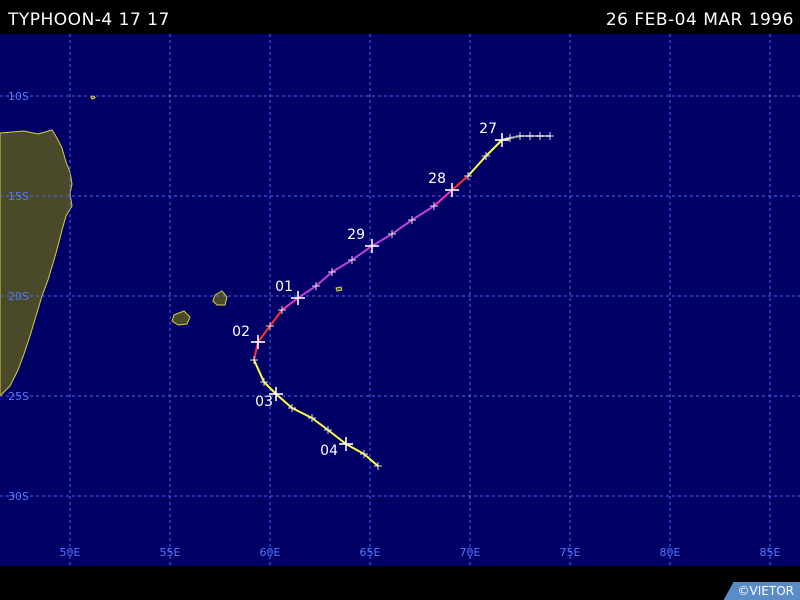 This screenshot has height=600, width=800. Describe the element at coordinates (329, 451) in the screenshot. I see `day-label: 04` at that location.